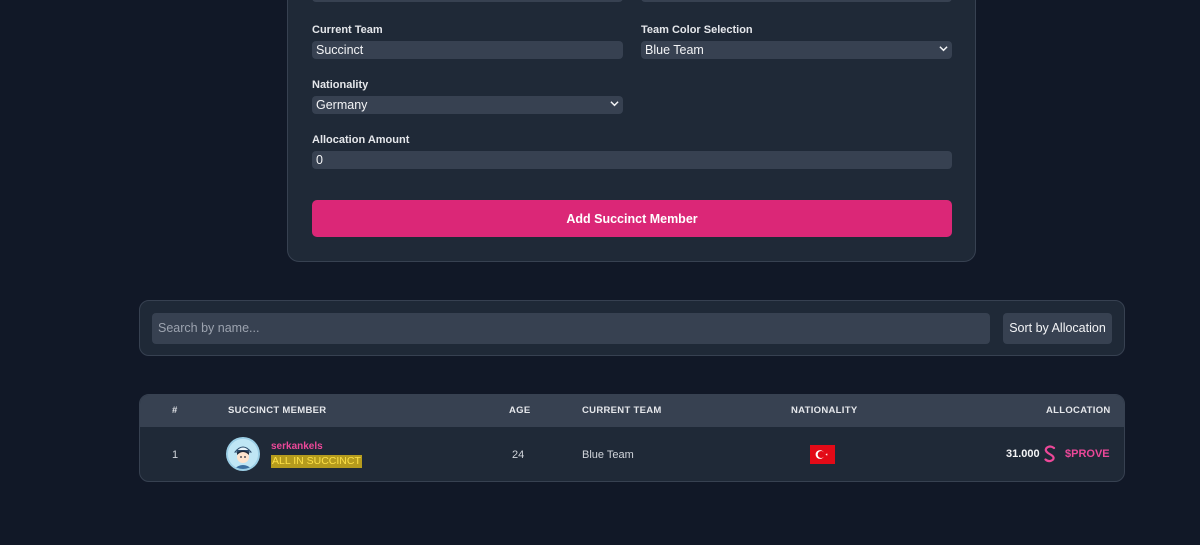 The width and height of the screenshot is (1200, 545). Describe the element at coordinates (1087, 454) in the screenshot. I see `row-token: $PROVE` at that location.